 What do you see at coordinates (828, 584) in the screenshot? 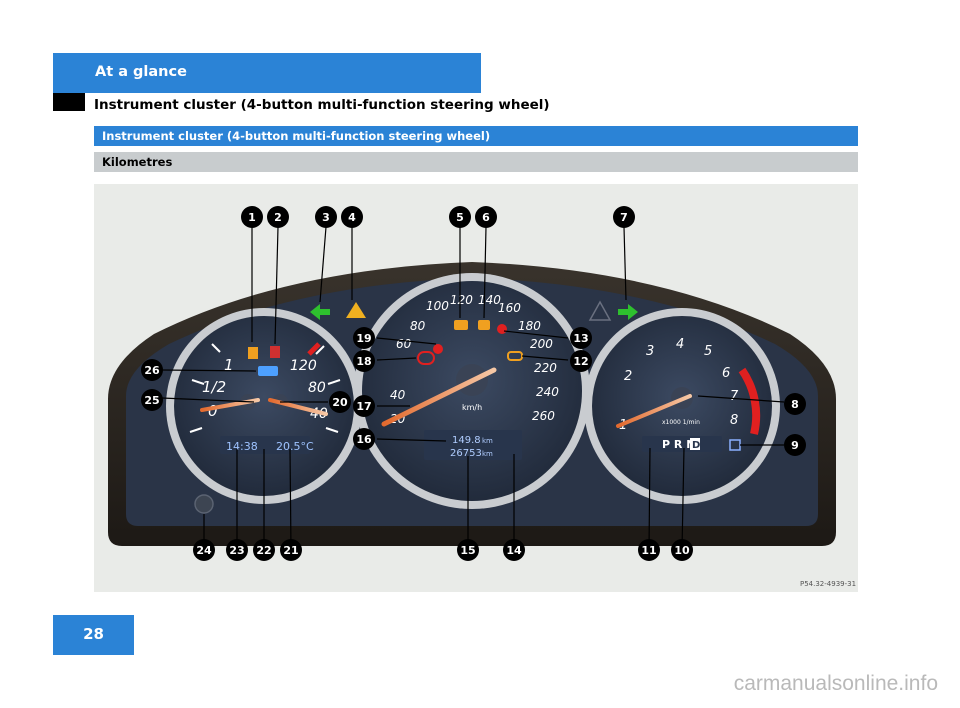
I see `image-code: P54.32-4939-31` at bounding box center [828, 584].